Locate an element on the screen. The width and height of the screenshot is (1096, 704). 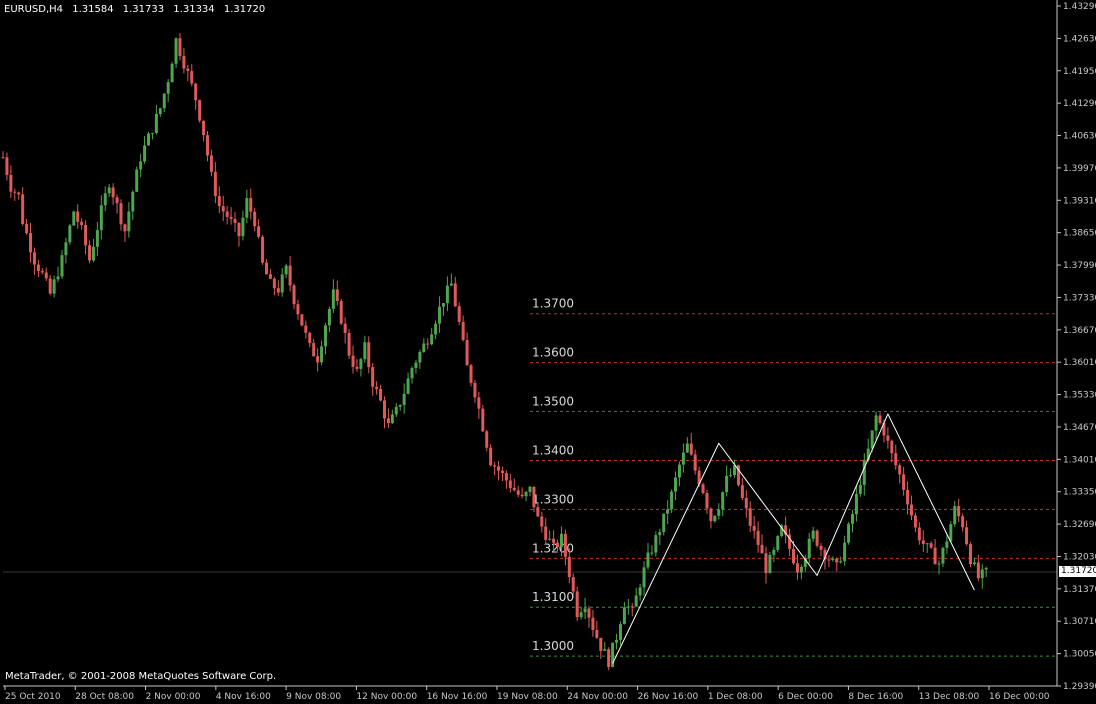
x-tick-label: 13 Dec 08:00 is located at coordinates (949, 697).